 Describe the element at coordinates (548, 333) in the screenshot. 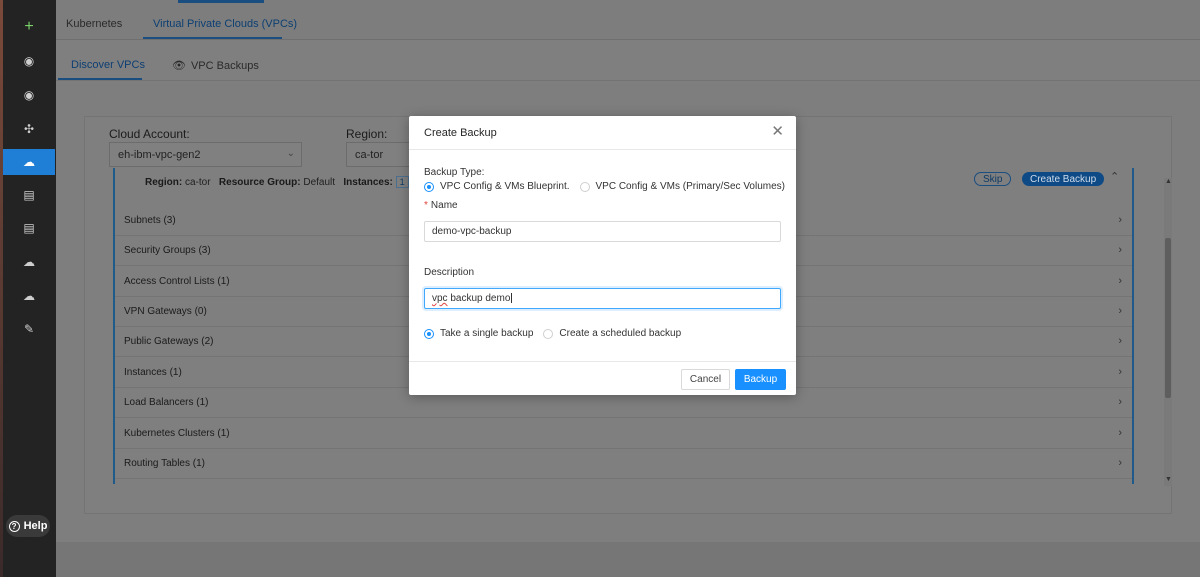

I see `radio-scheduled-backup` at that location.